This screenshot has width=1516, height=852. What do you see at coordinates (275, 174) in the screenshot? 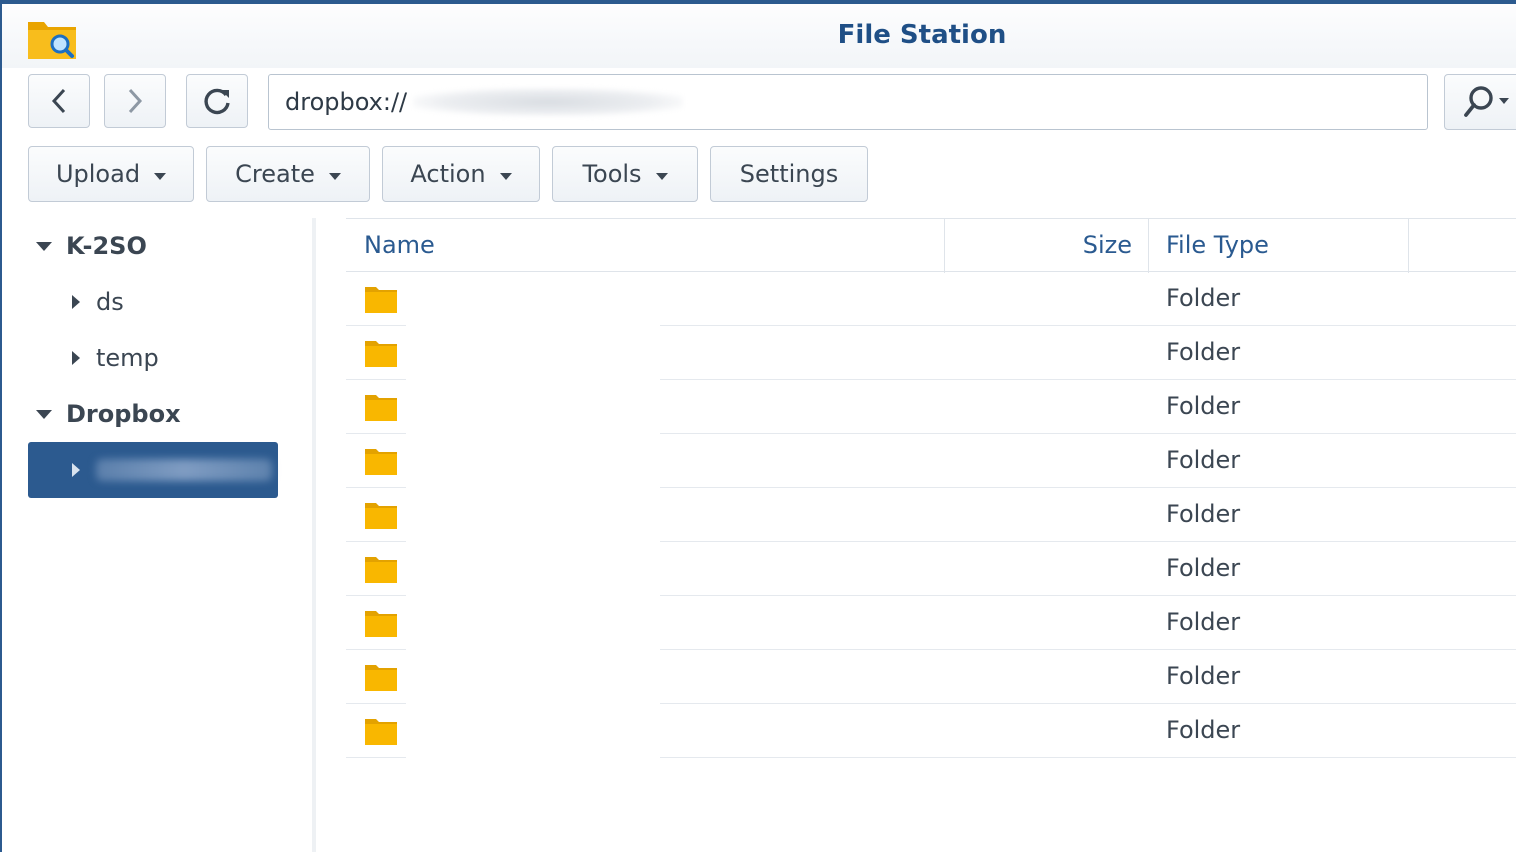
I see `create-label: Create` at bounding box center [275, 174].